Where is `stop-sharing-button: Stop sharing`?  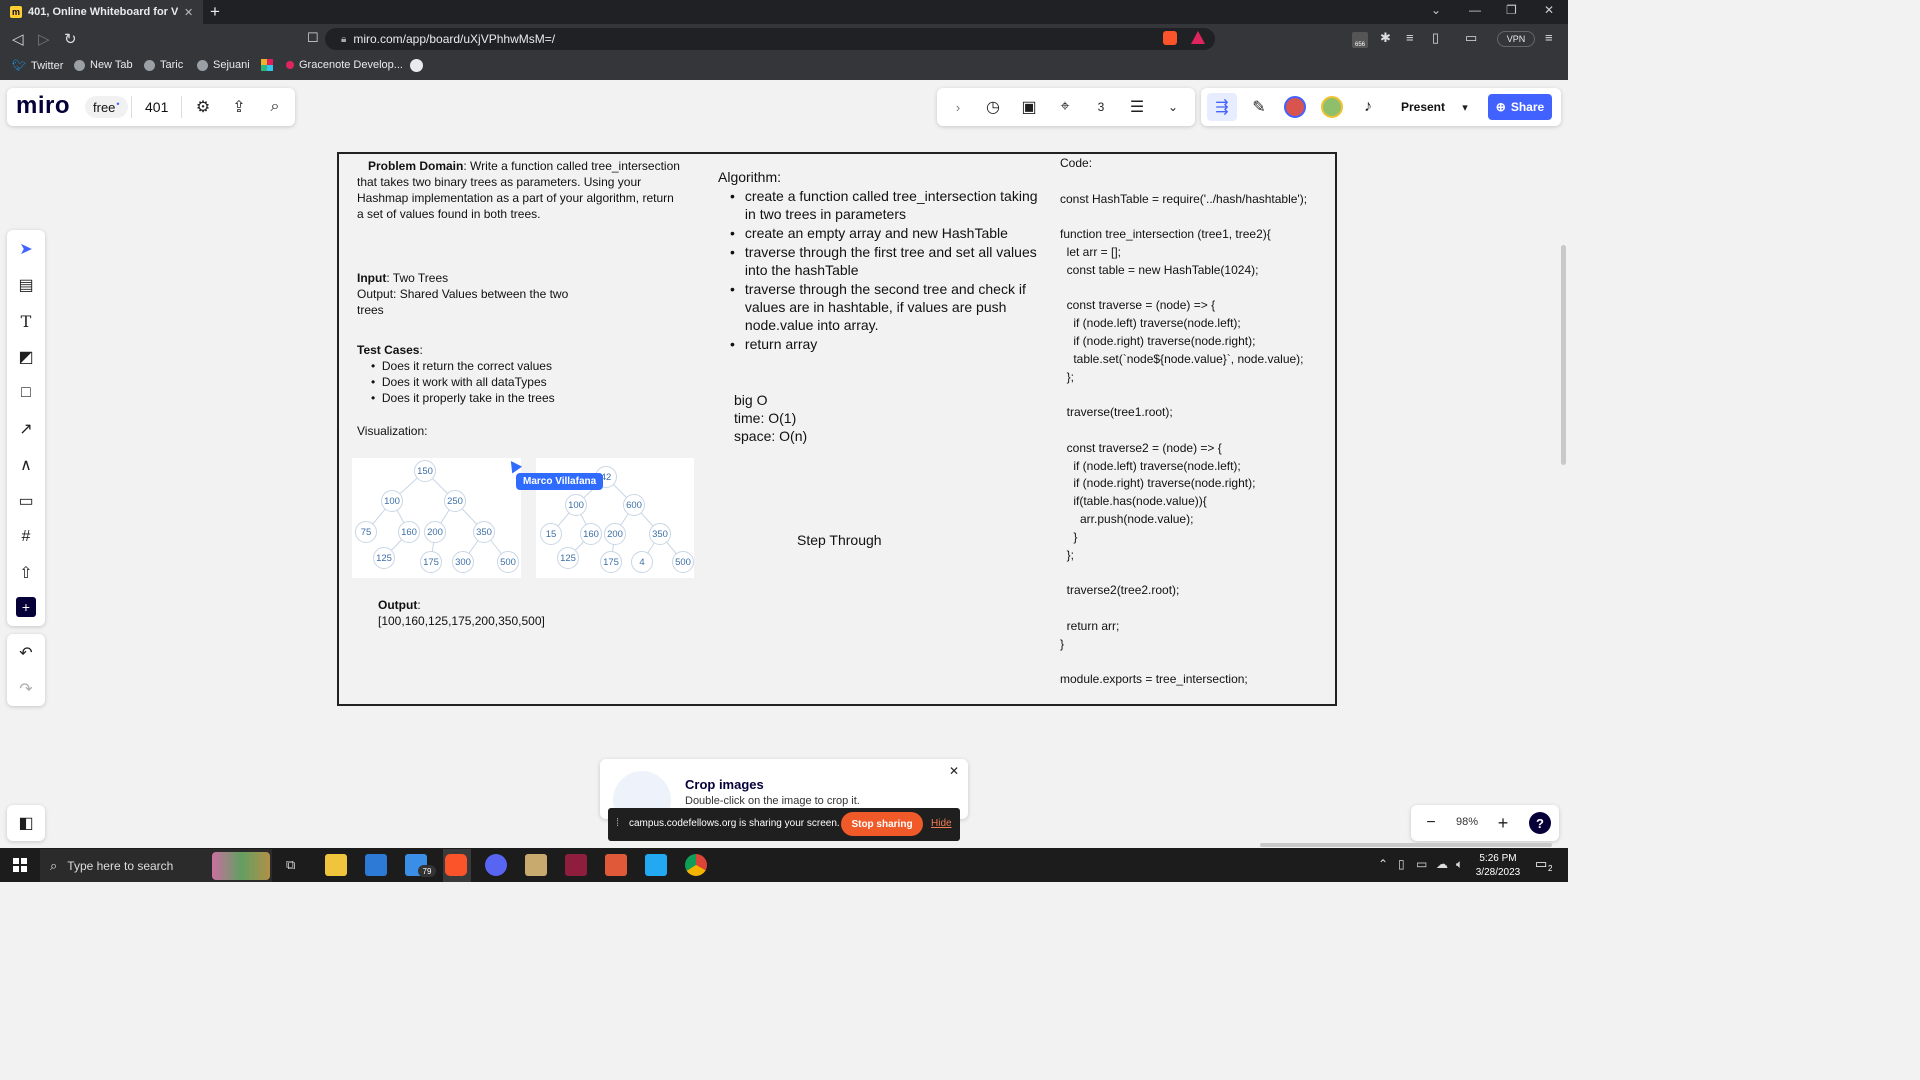
stop-sharing-button: Stop sharing is located at coordinates (882, 824).